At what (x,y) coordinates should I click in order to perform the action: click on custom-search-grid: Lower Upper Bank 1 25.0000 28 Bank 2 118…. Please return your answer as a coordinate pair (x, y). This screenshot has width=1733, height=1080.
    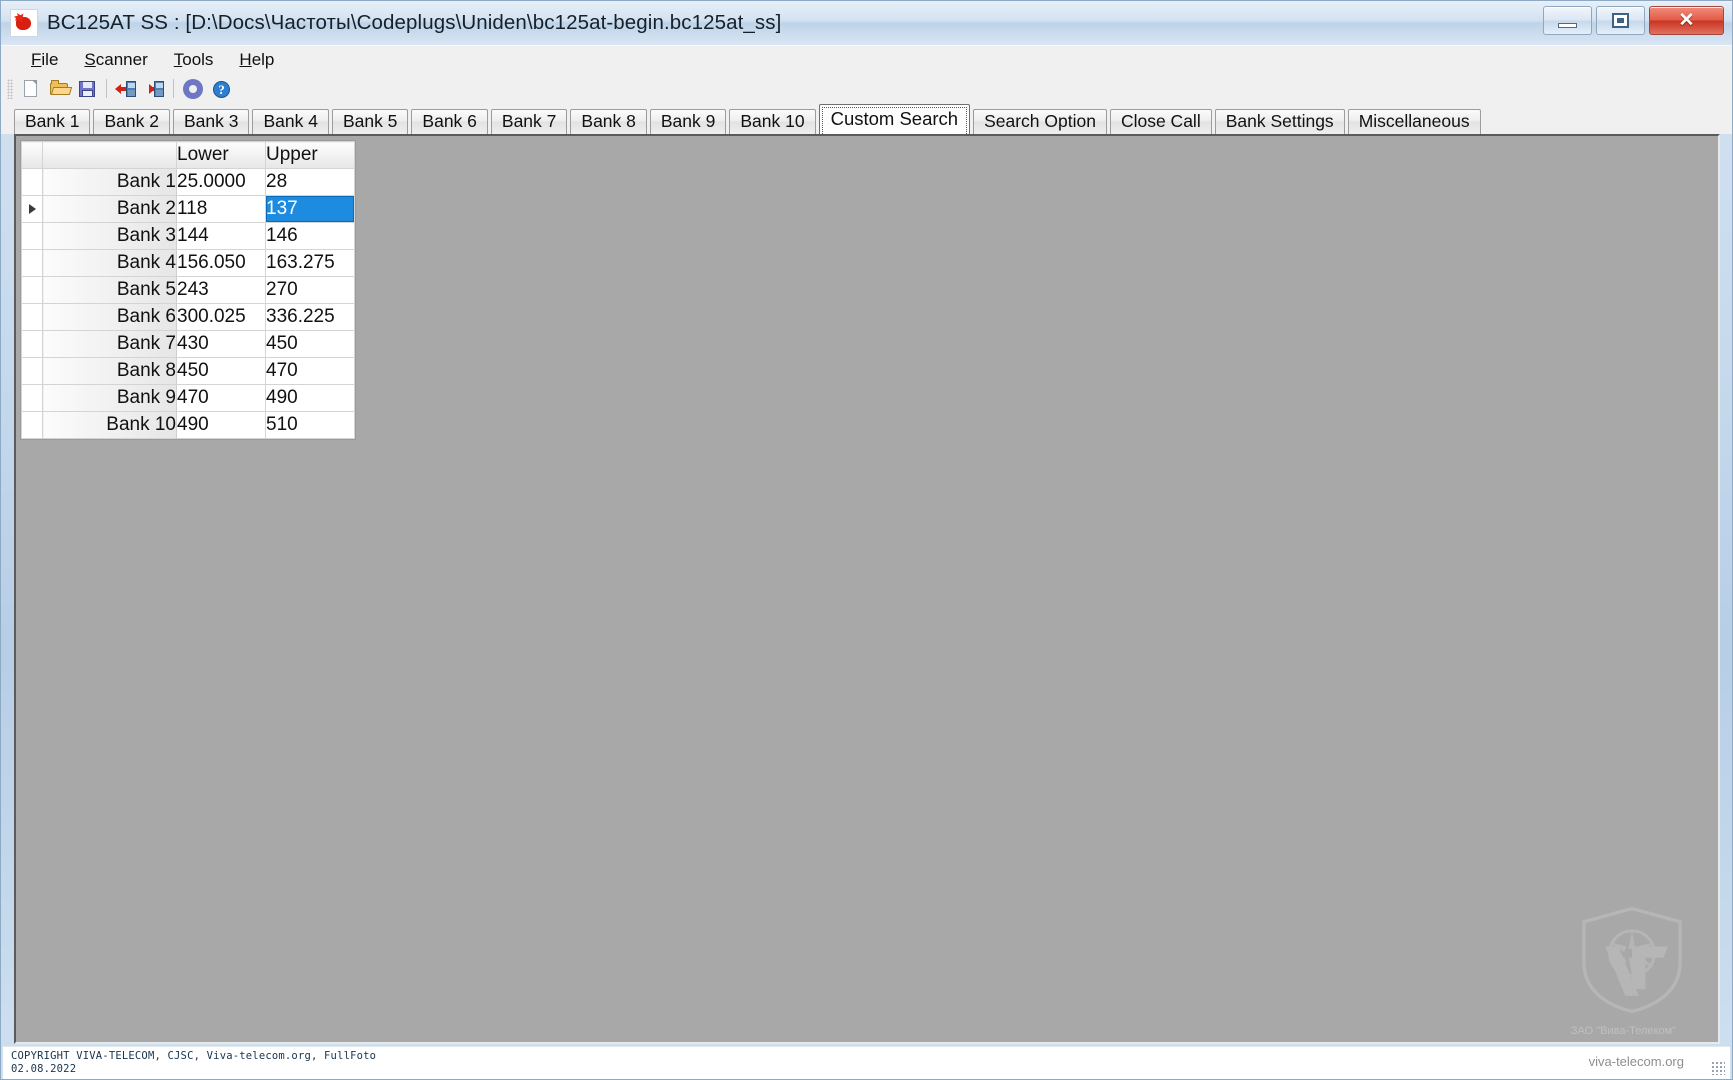
    Looking at the image, I should click on (188, 290).